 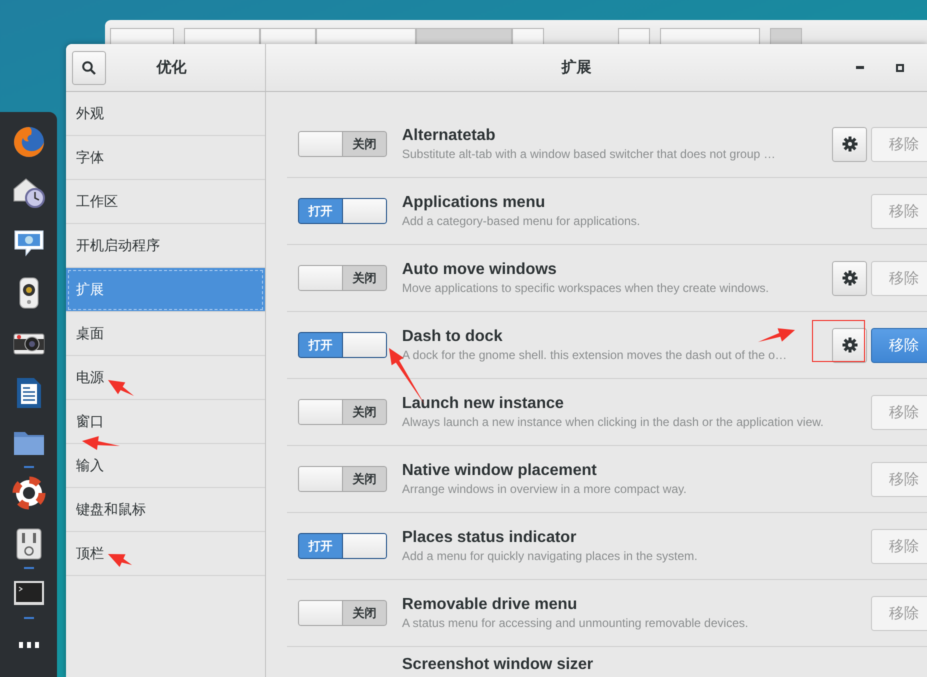 What do you see at coordinates (499, 471) in the screenshot?
I see `extension-name: Native window placement` at bounding box center [499, 471].